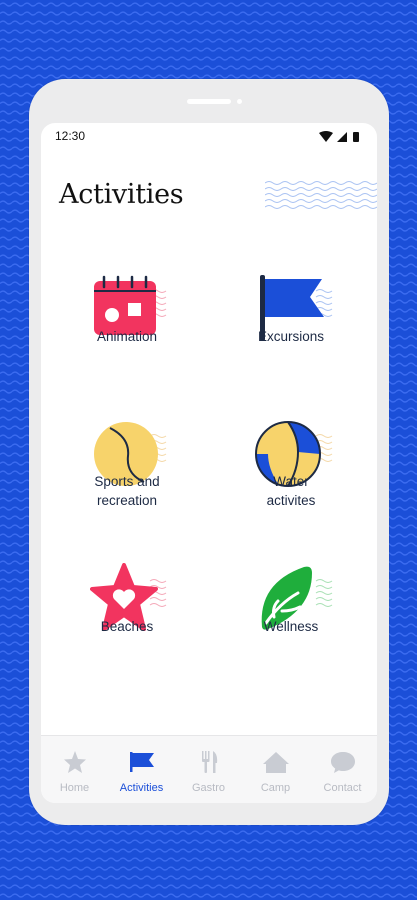 Image resolution: width=417 pixels, height=900 pixels. I want to click on signal-icon, so click(342, 137).